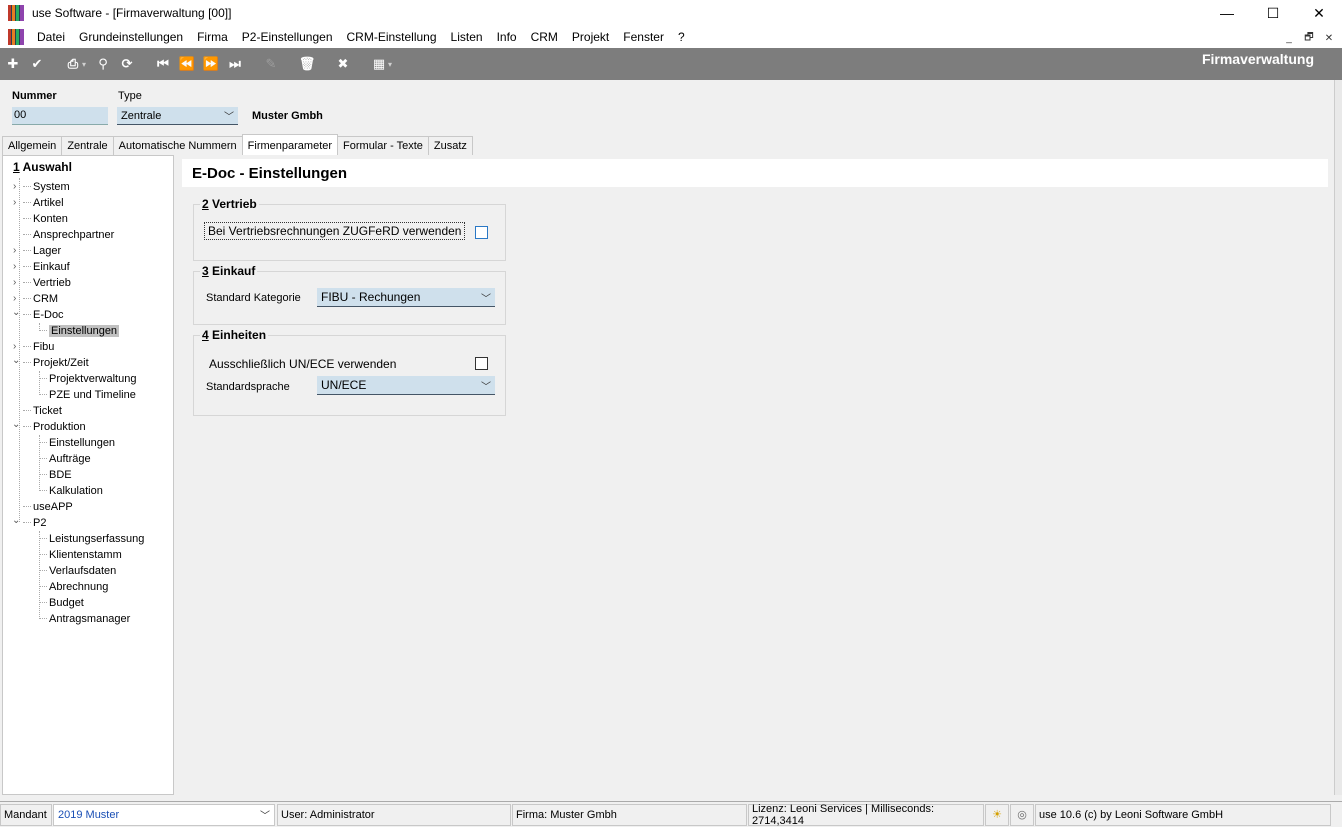 This screenshot has height=827, width=1342. What do you see at coordinates (1022, 814) in the screenshot?
I see `network-icon: ◎` at bounding box center [1022, 814].